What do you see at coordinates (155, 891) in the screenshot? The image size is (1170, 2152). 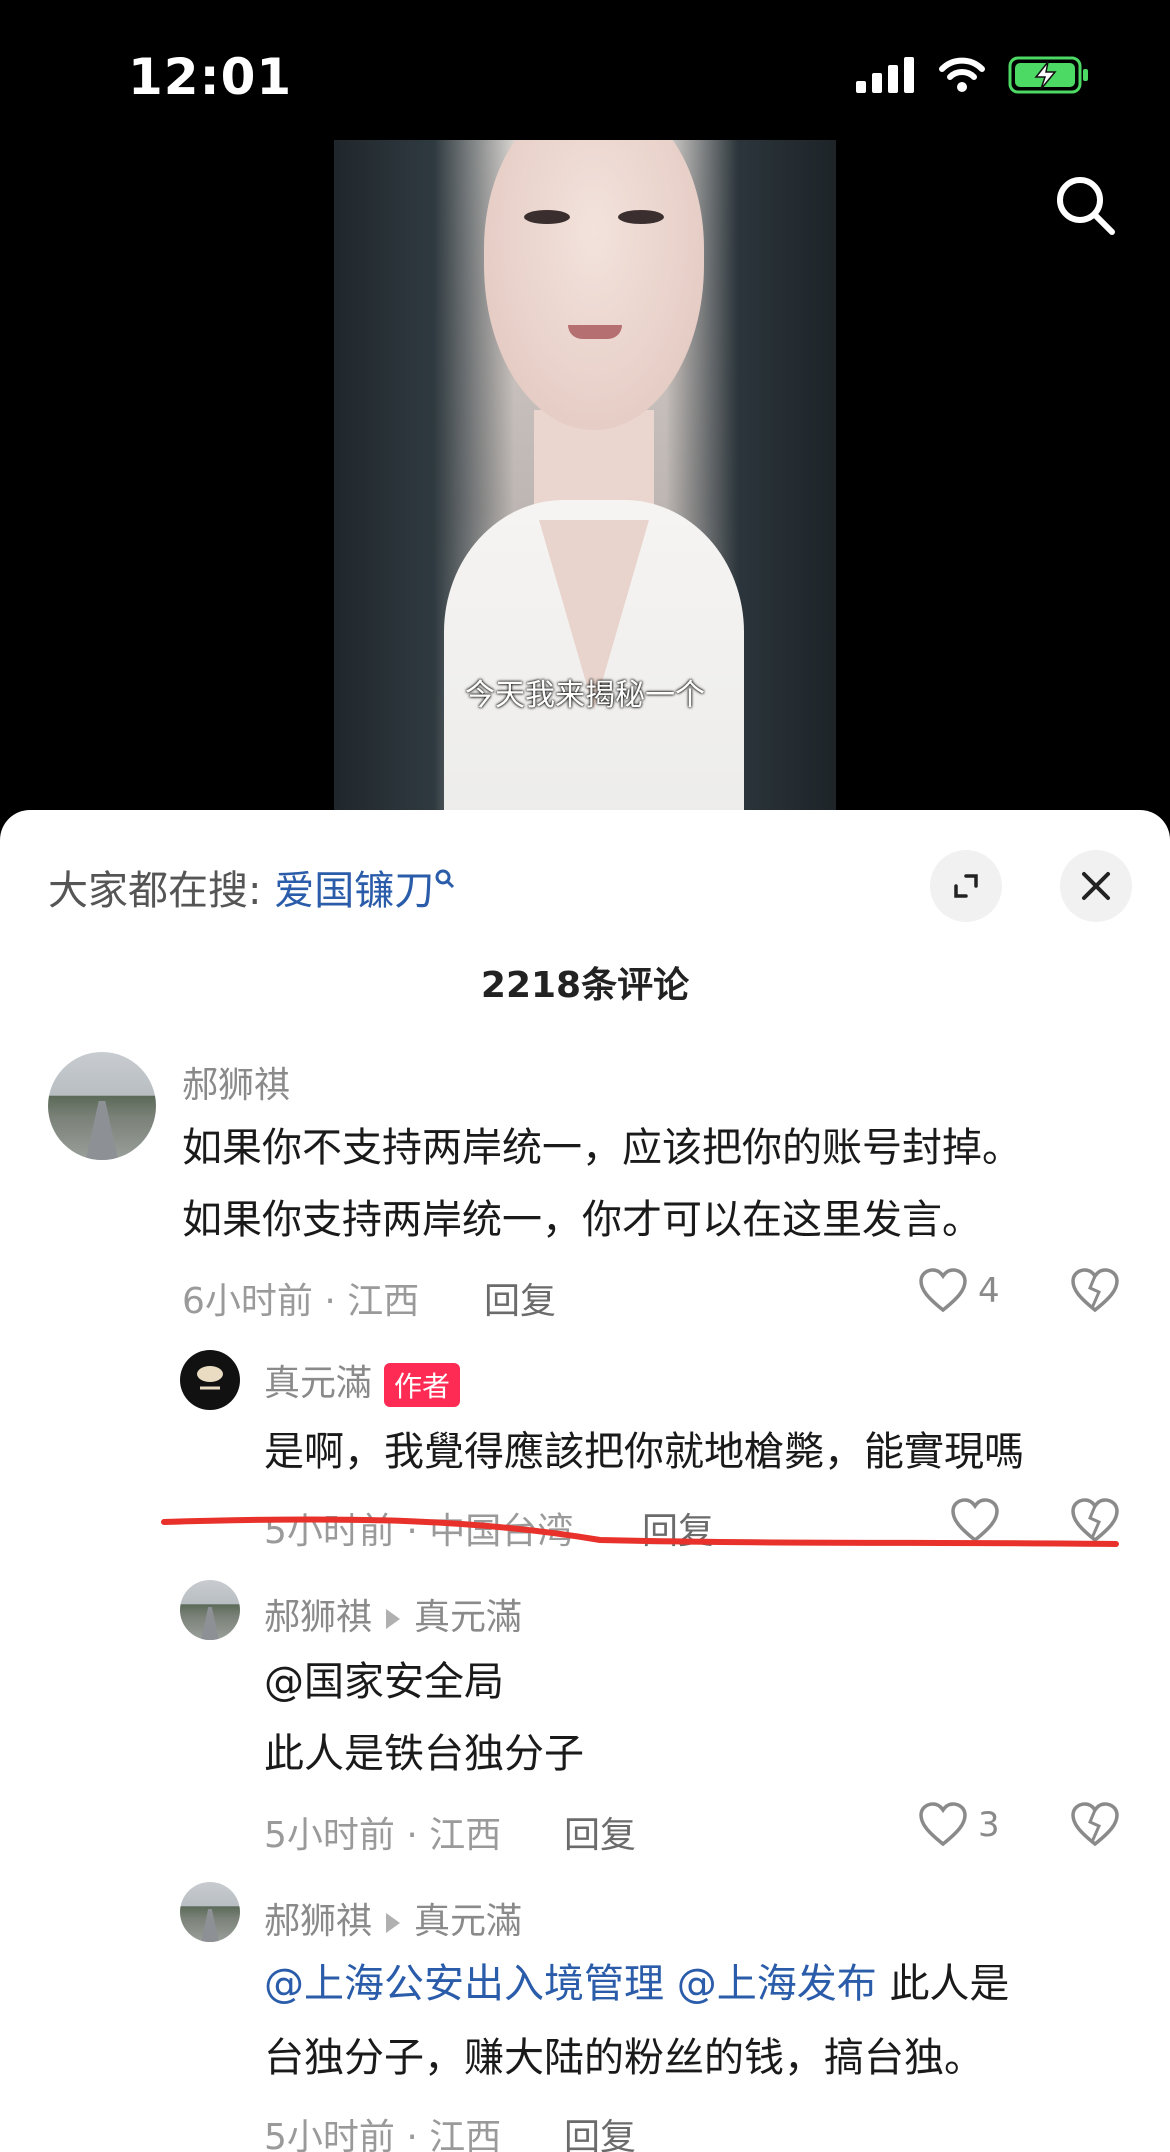 I see `trending-prefix: 大家都在搜:` at bounding box center [155, 891].